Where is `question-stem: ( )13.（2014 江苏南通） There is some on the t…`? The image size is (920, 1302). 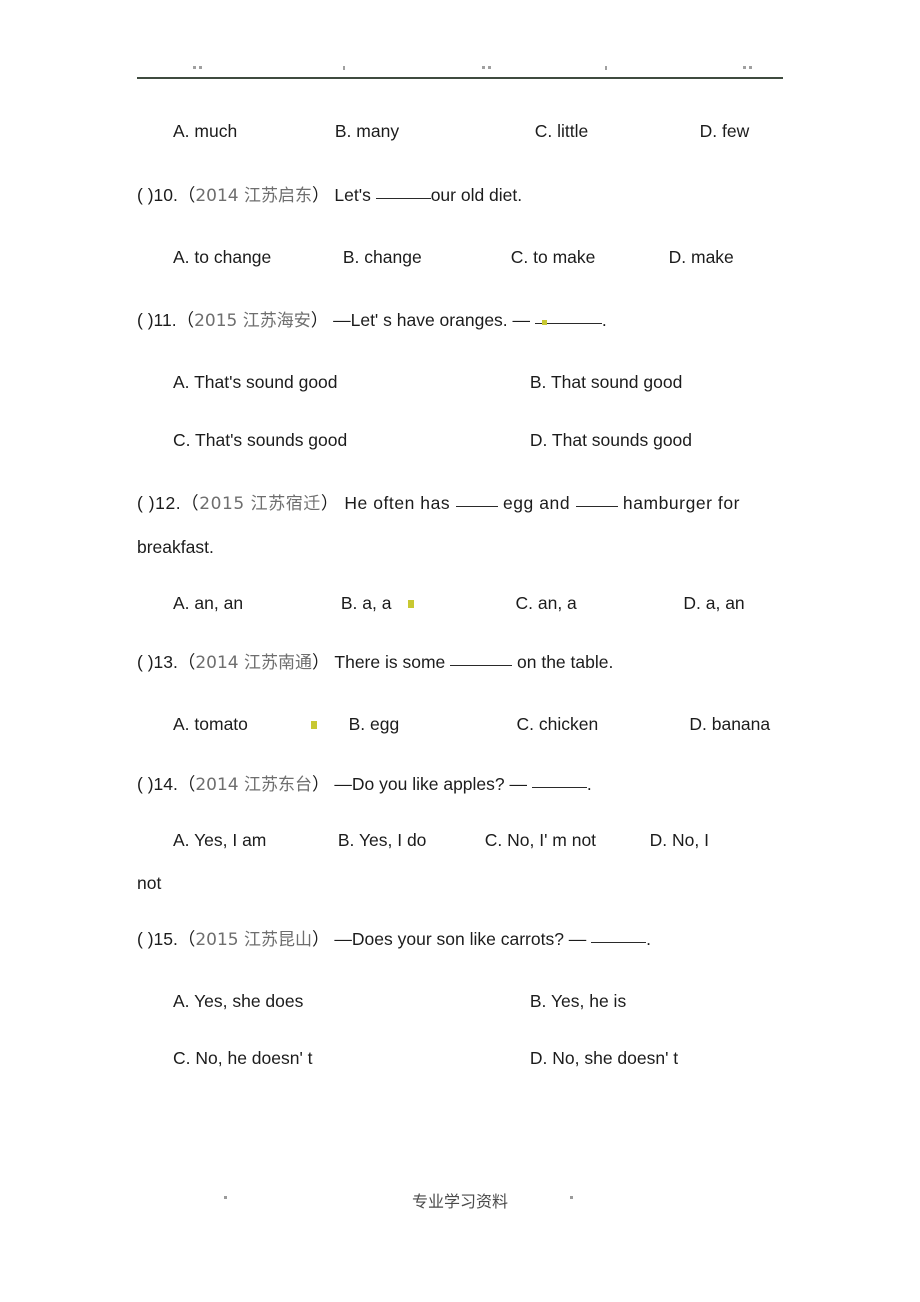
question-stem: ( )13.（2014 江苏南通） There is some on the t… is located at coordinates (460, 662).